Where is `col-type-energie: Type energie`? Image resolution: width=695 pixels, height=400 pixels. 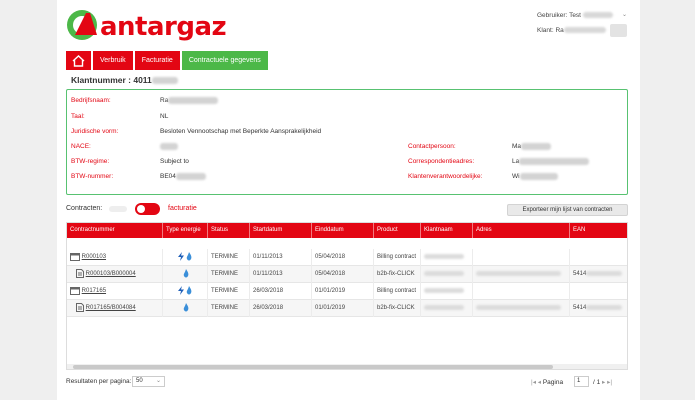 col-type-energie: Type energie is located at coordinates (185, 230).